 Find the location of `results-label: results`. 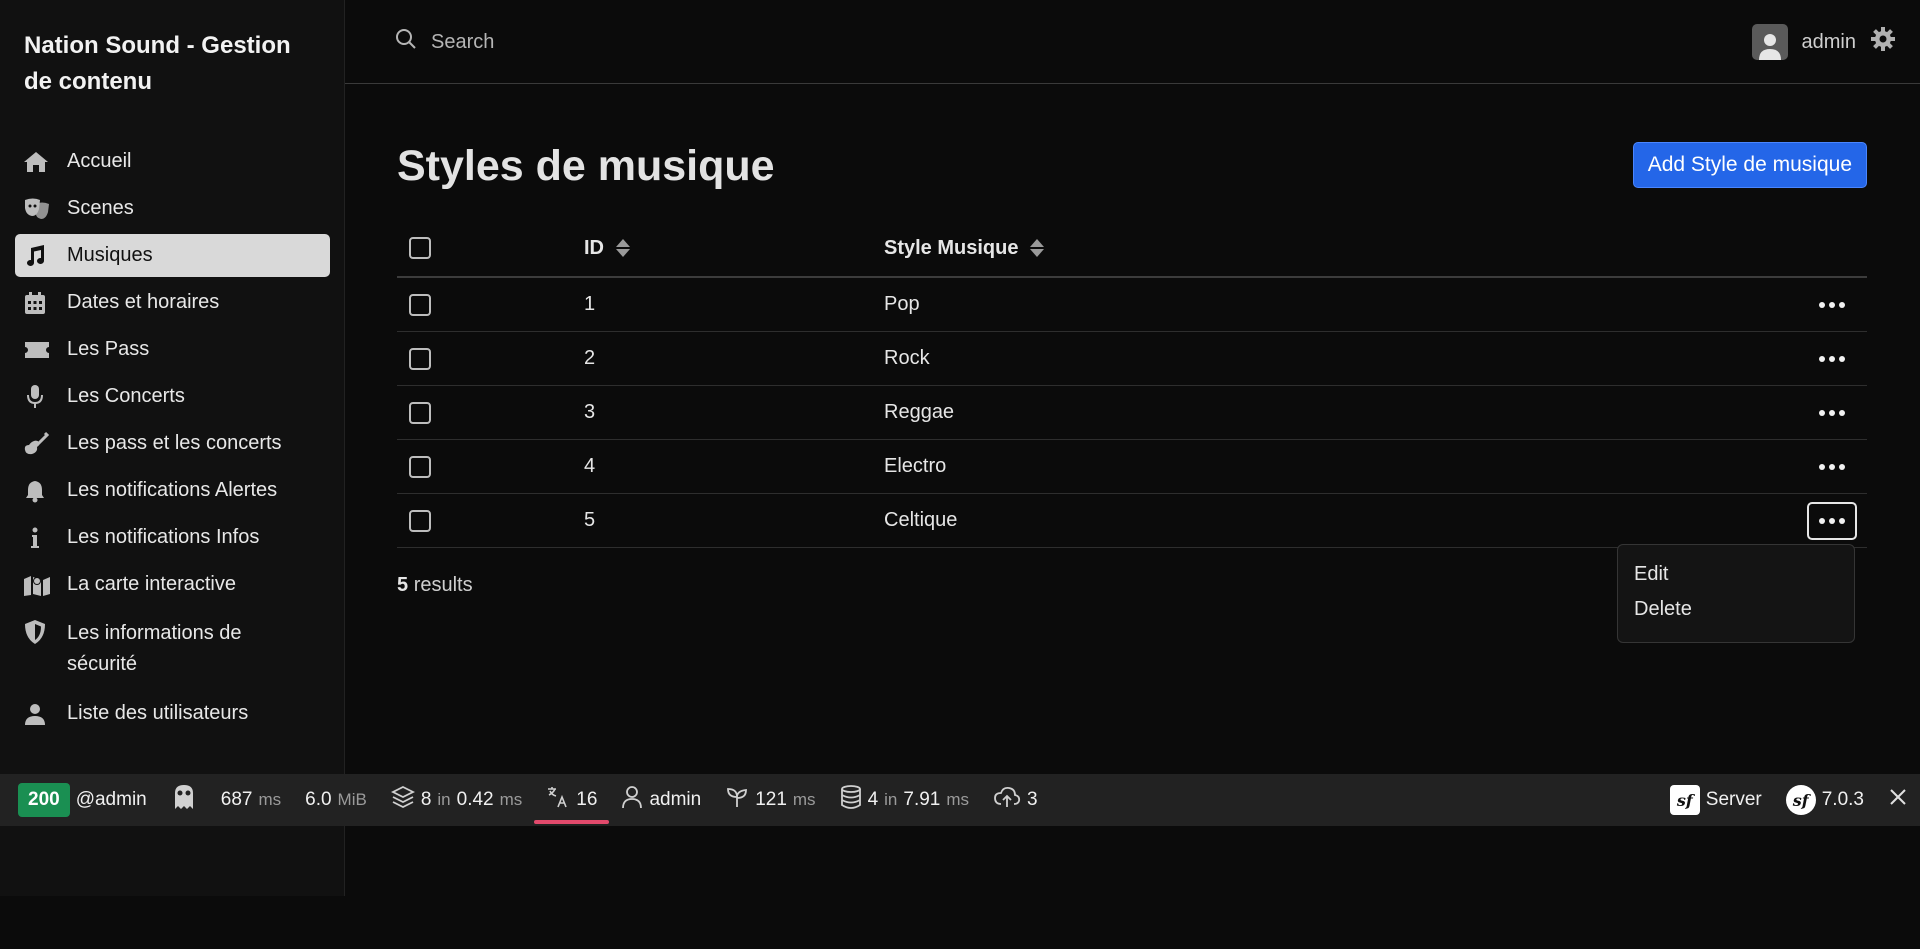

results-label: results is located at coordinates (443, 585).